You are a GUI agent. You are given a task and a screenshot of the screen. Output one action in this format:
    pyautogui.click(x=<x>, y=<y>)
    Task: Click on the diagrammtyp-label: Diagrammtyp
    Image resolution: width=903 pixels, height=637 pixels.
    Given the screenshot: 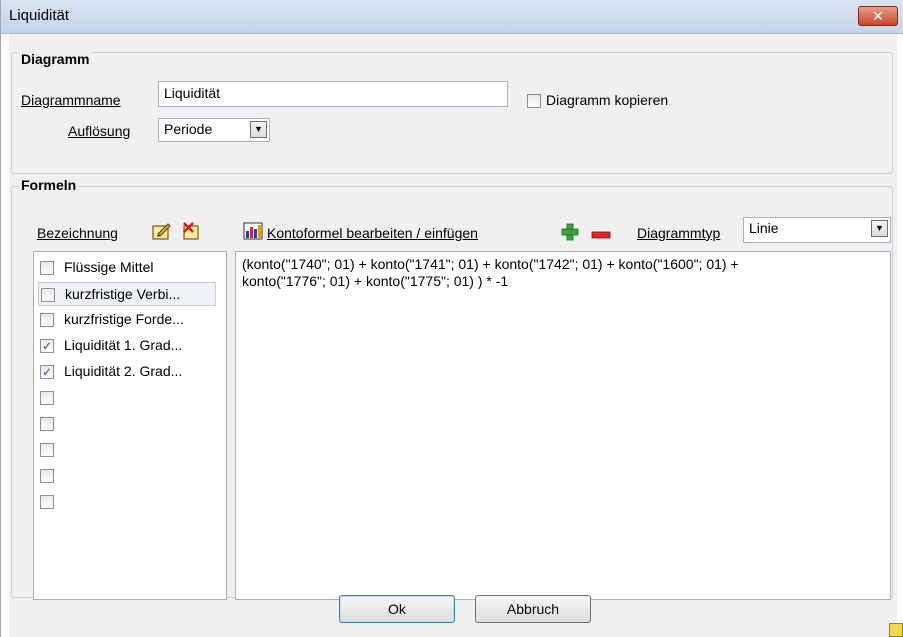 What is the action you would take?
    pyautogui.click(x=679, y=233)
    